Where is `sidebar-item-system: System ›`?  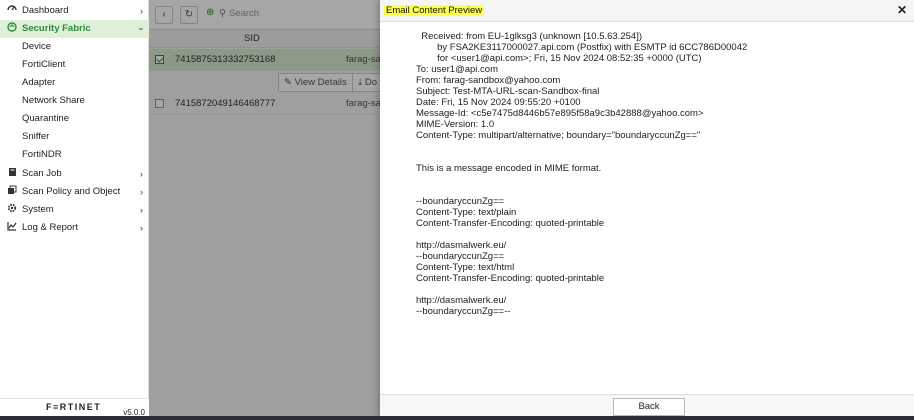 sidebar-item-system: System › is located at coordinates (74, 210).